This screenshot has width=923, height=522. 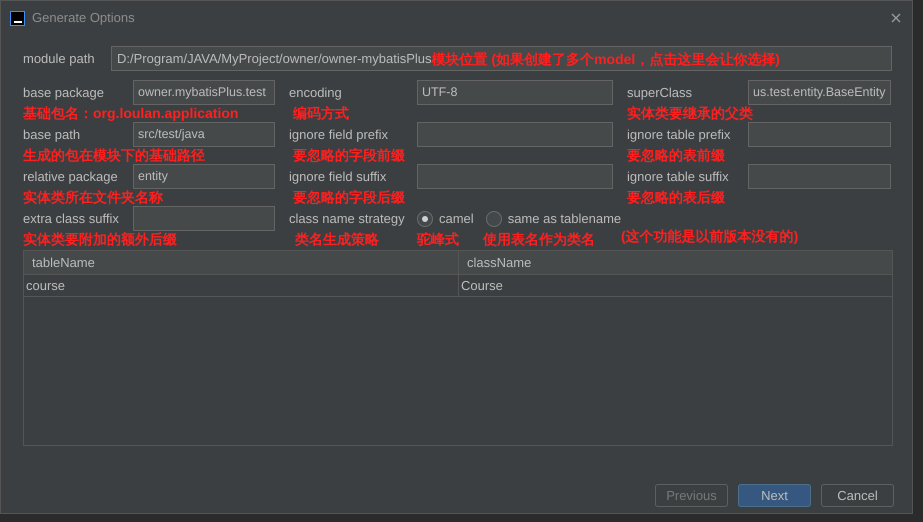 What do you see at coordinates (114, 154) in the screenshot?
I see `annotation-text: 生成的包在模块下的基础路径` at bounding box center [114, 154].